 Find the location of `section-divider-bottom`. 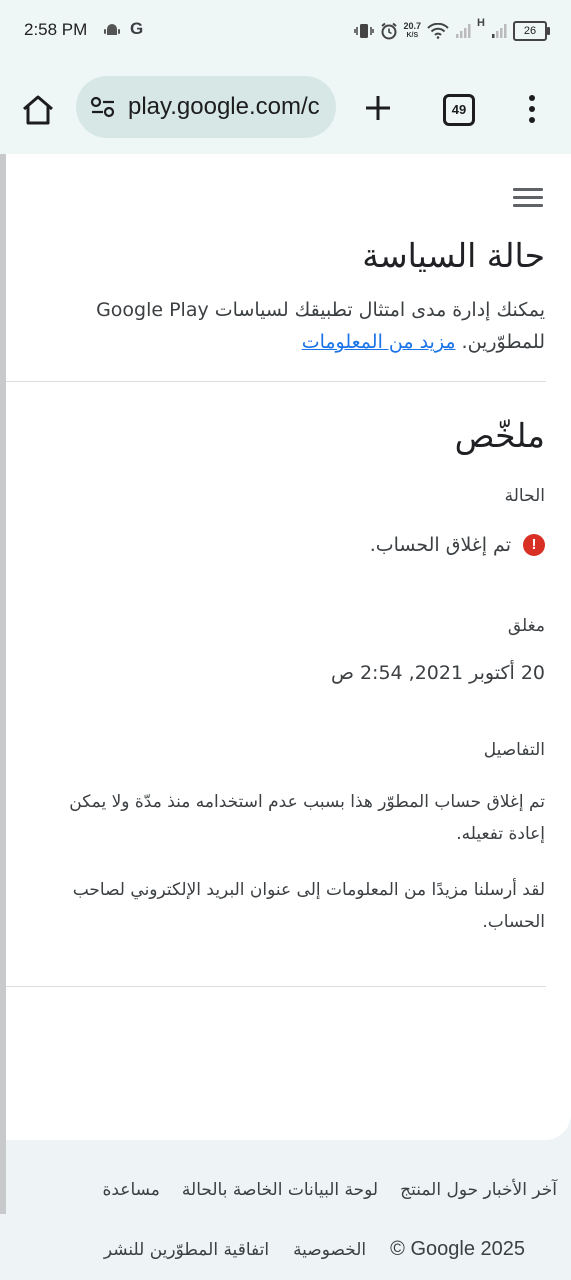

section-divider-bottom is located at coordinates (276, 986).